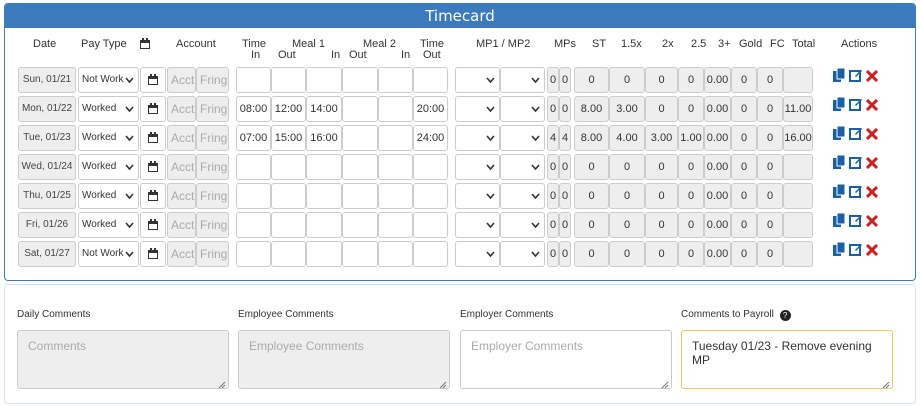  I want to click on payroll-comments-field: Tuesday 01/23 - Remove evening MP, so click(787, 359).